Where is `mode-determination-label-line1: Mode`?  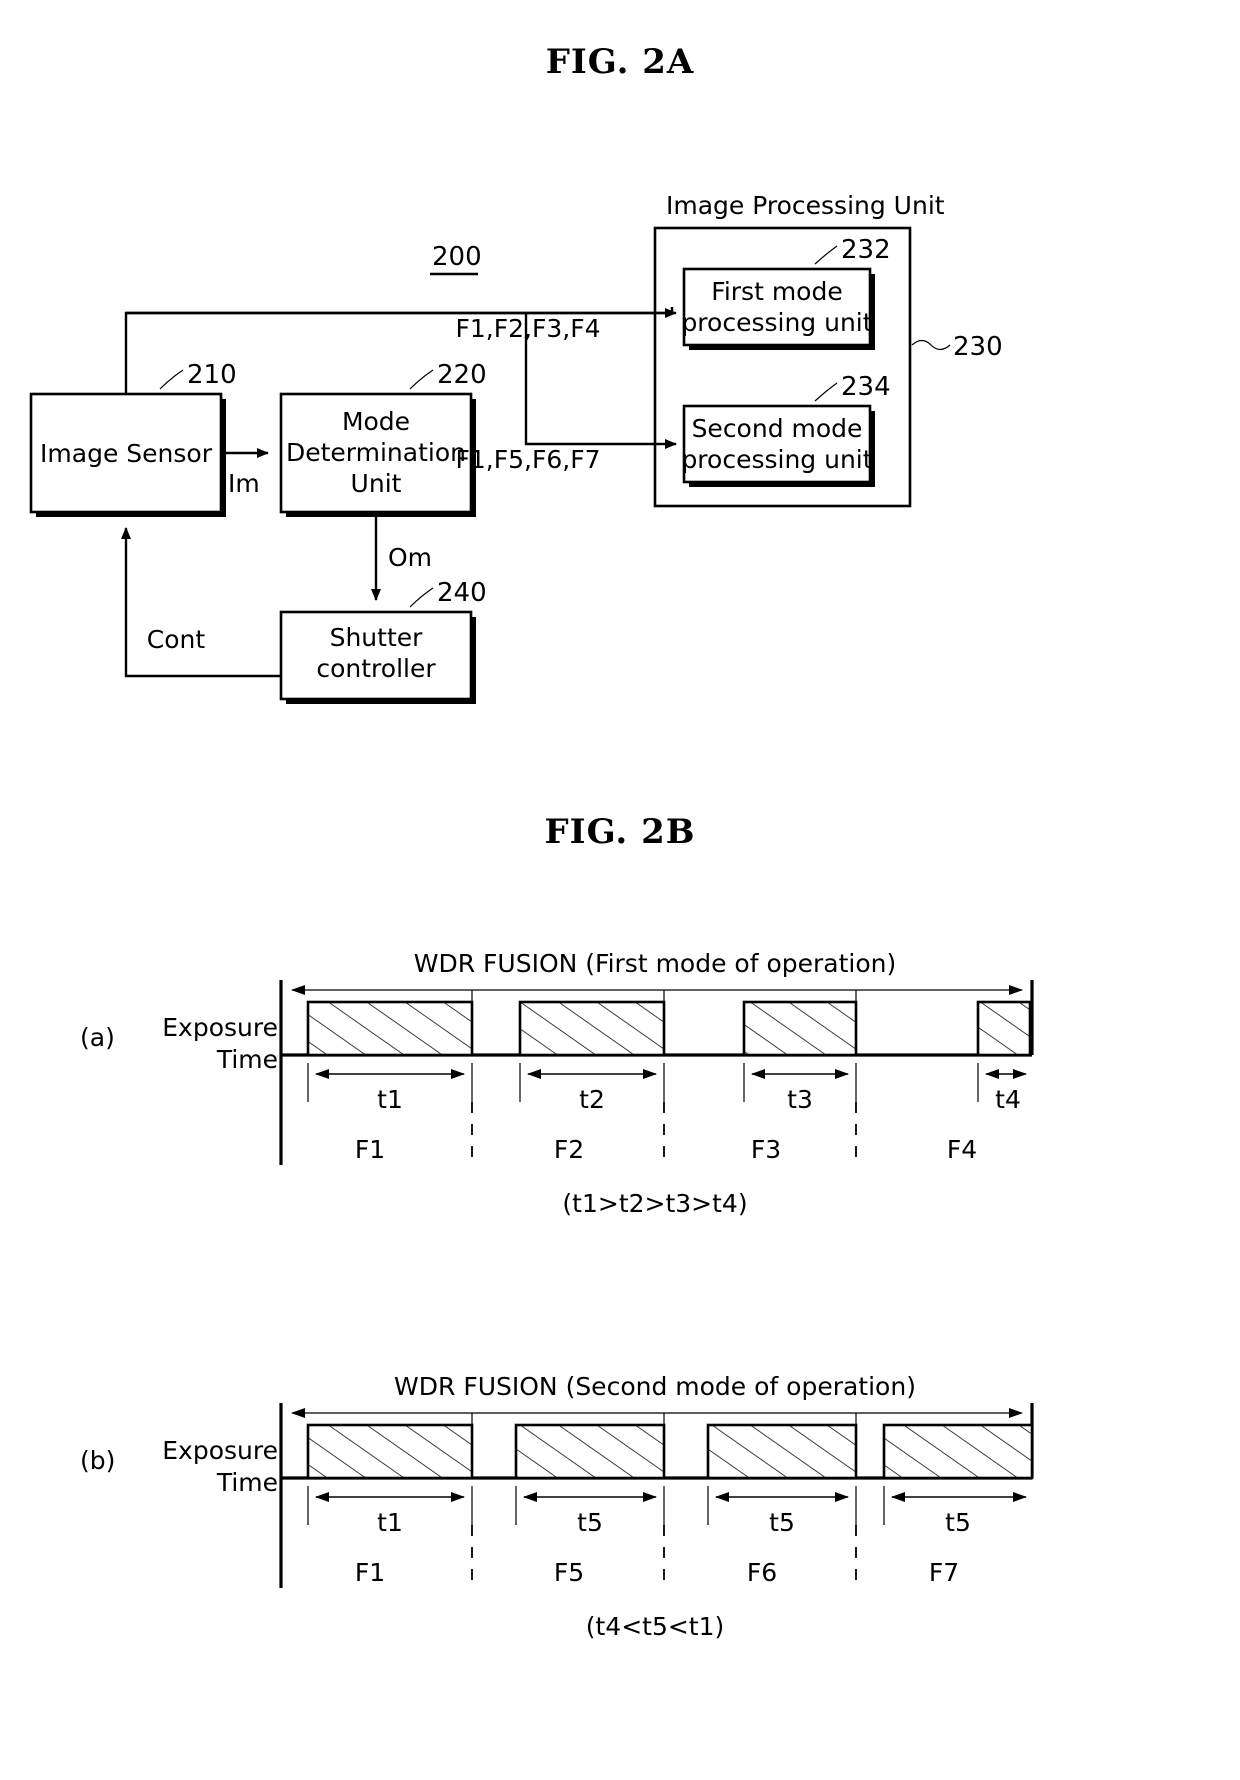 mode-determination-label-line1: Mode is located at coordinates (376, 421).